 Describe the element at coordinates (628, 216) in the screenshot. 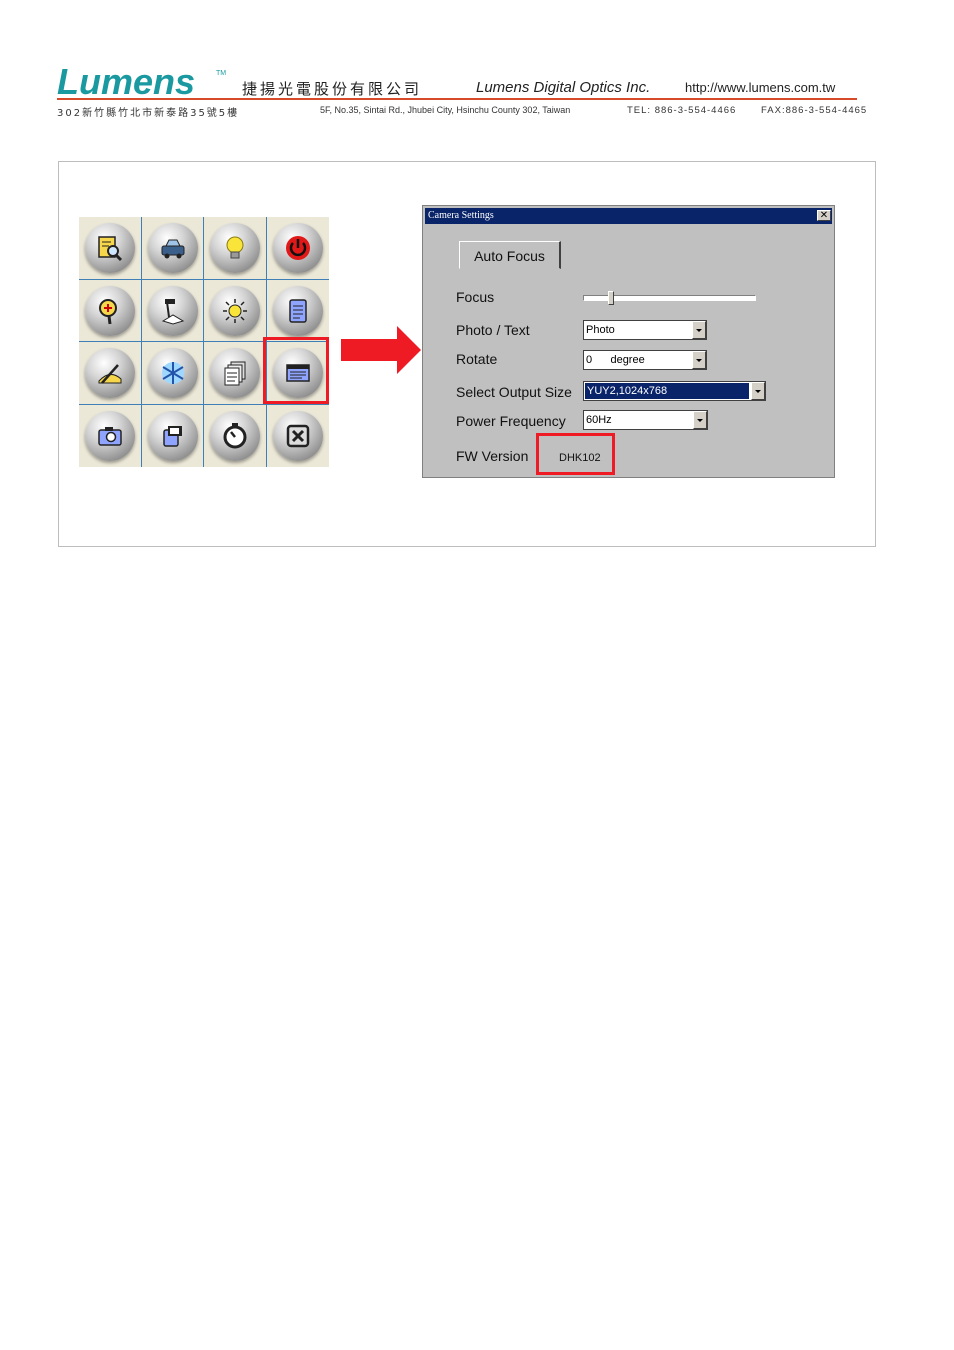

I see `dialog-titlebar: Camera Settings ✕` at that location.